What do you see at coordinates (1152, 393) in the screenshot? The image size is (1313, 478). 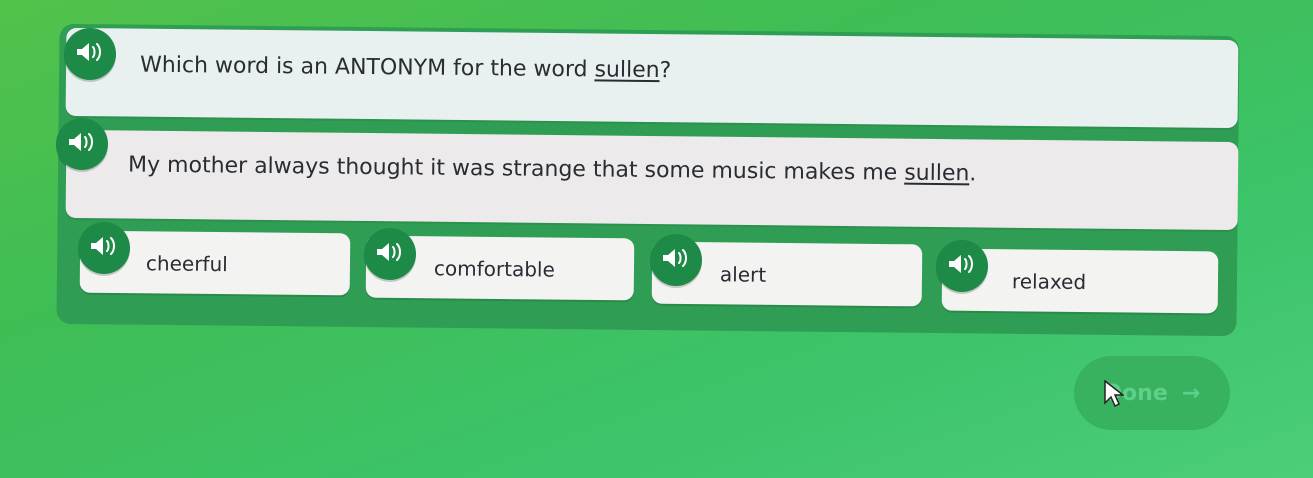 I see `done-button: Done →` at bounding box center [1152, 393].